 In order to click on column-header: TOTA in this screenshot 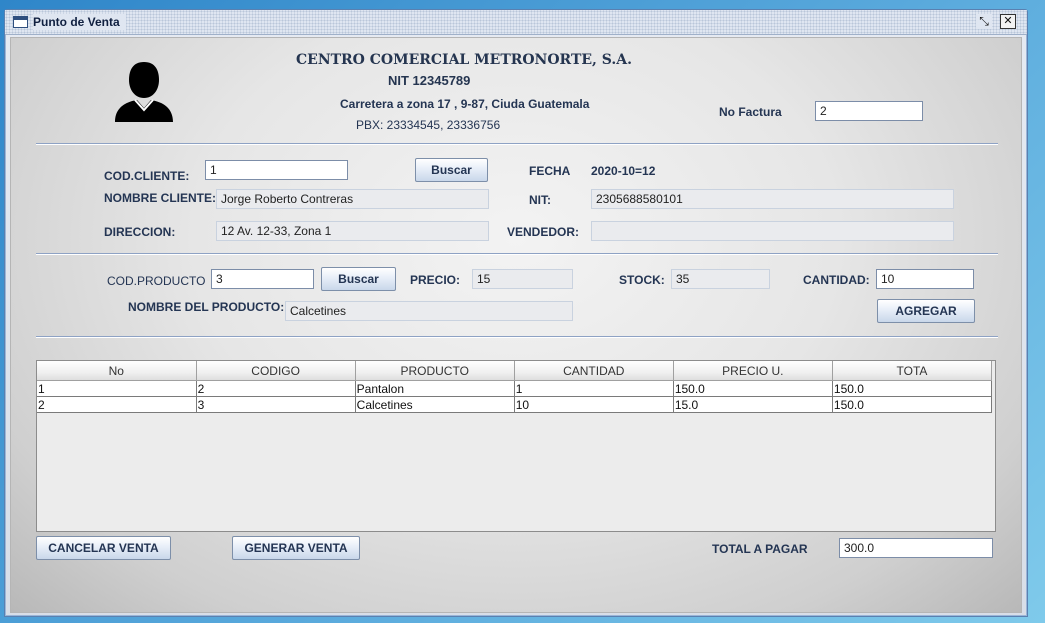, I will do `click(912, 371)`.